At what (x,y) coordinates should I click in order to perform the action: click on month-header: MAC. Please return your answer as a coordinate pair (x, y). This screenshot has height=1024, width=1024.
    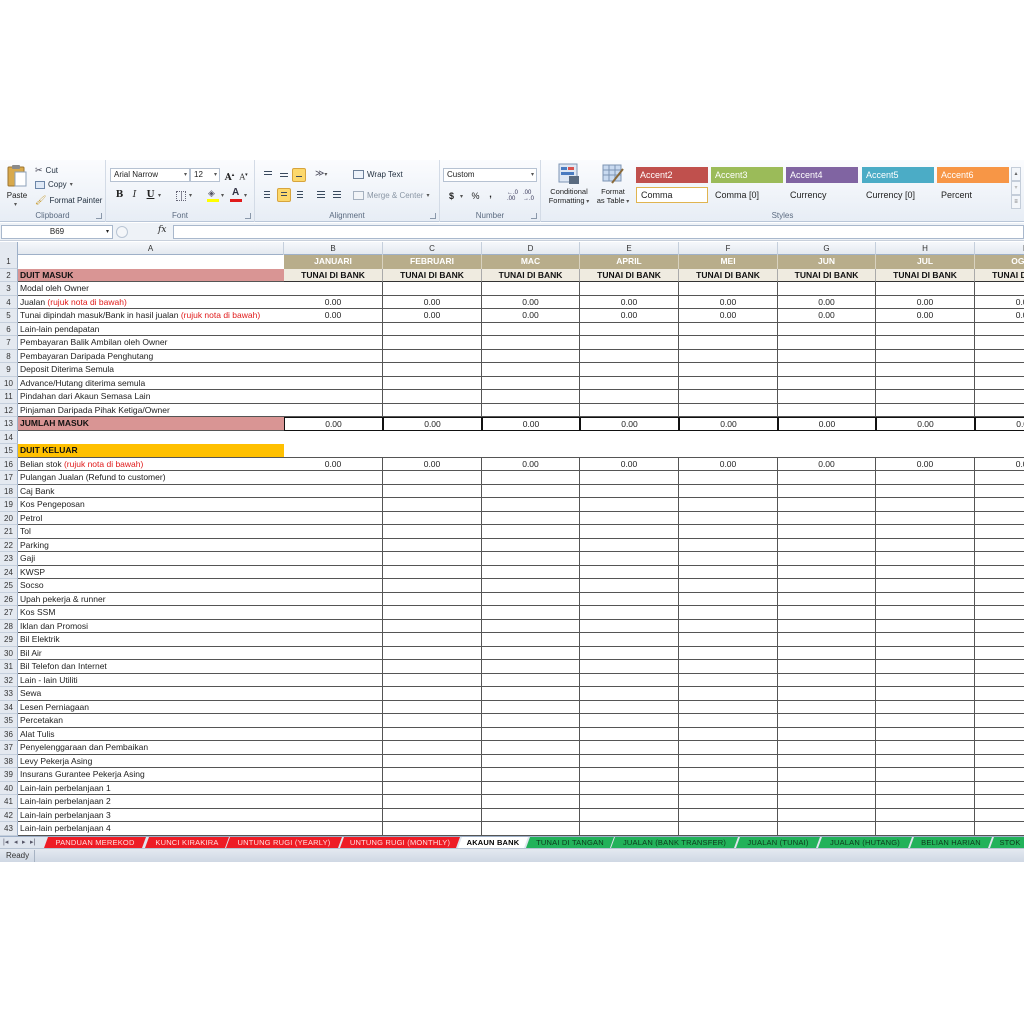
    Looking at the image, I should click on (531, 262).